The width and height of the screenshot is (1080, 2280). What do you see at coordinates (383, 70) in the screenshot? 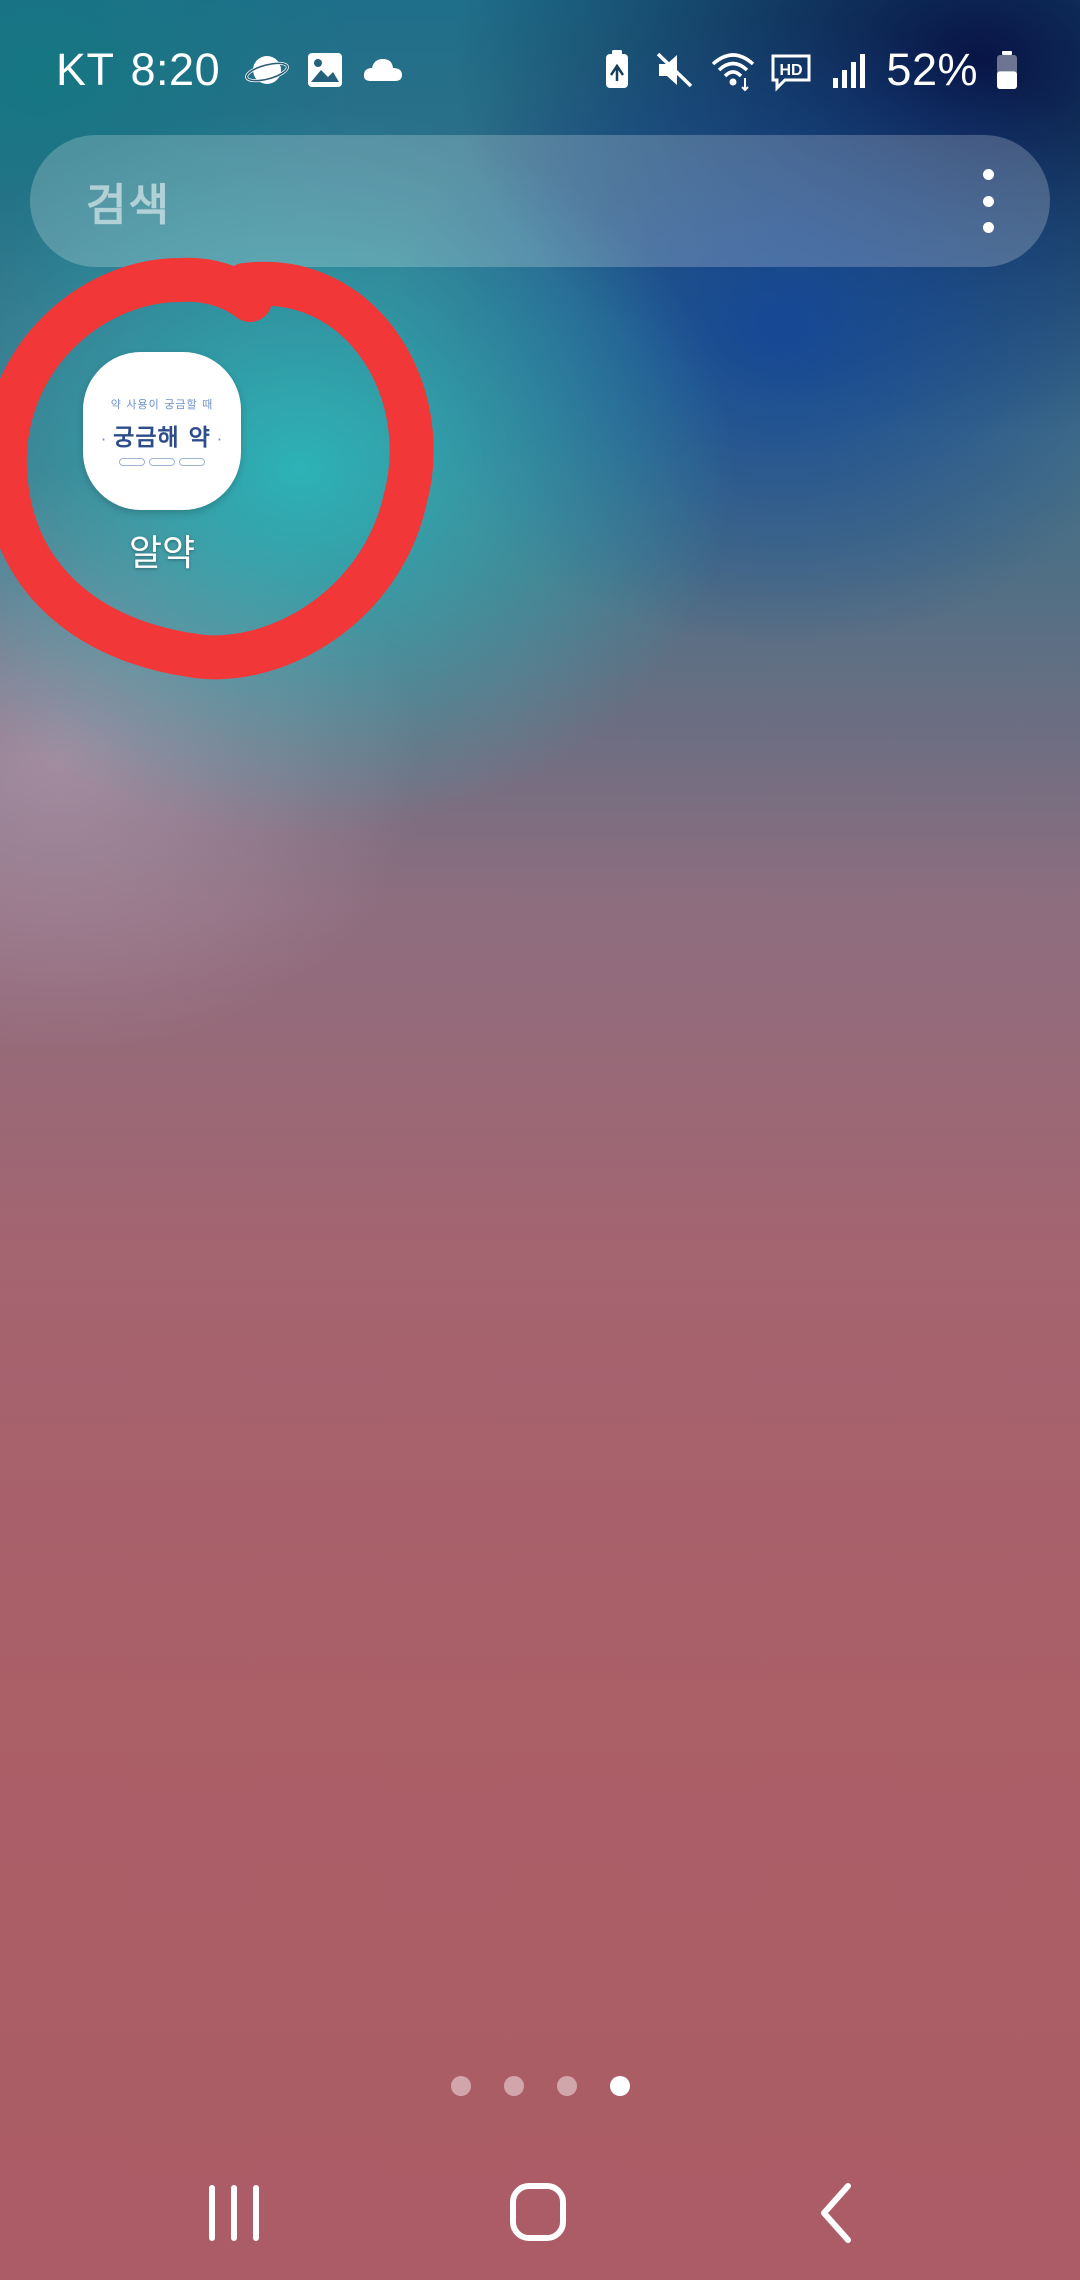
I see `cloud-icon` at bounding box center [383, 70].